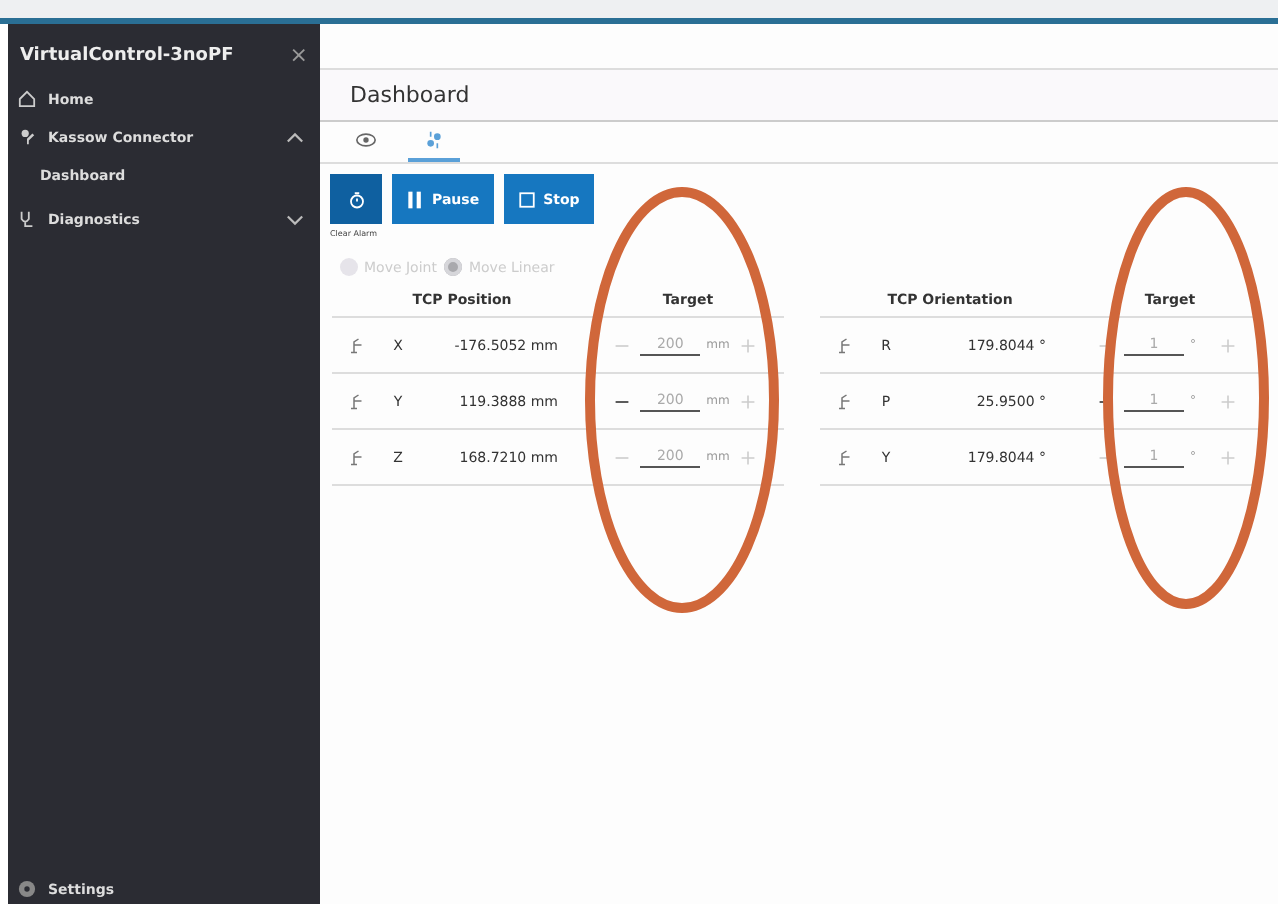 The width and height of the screenshot is (1278, 904). Describe the element at coordinates (127, 55) in the screenshot. I see `app-title: VirtualControl-3noPF` at that location.